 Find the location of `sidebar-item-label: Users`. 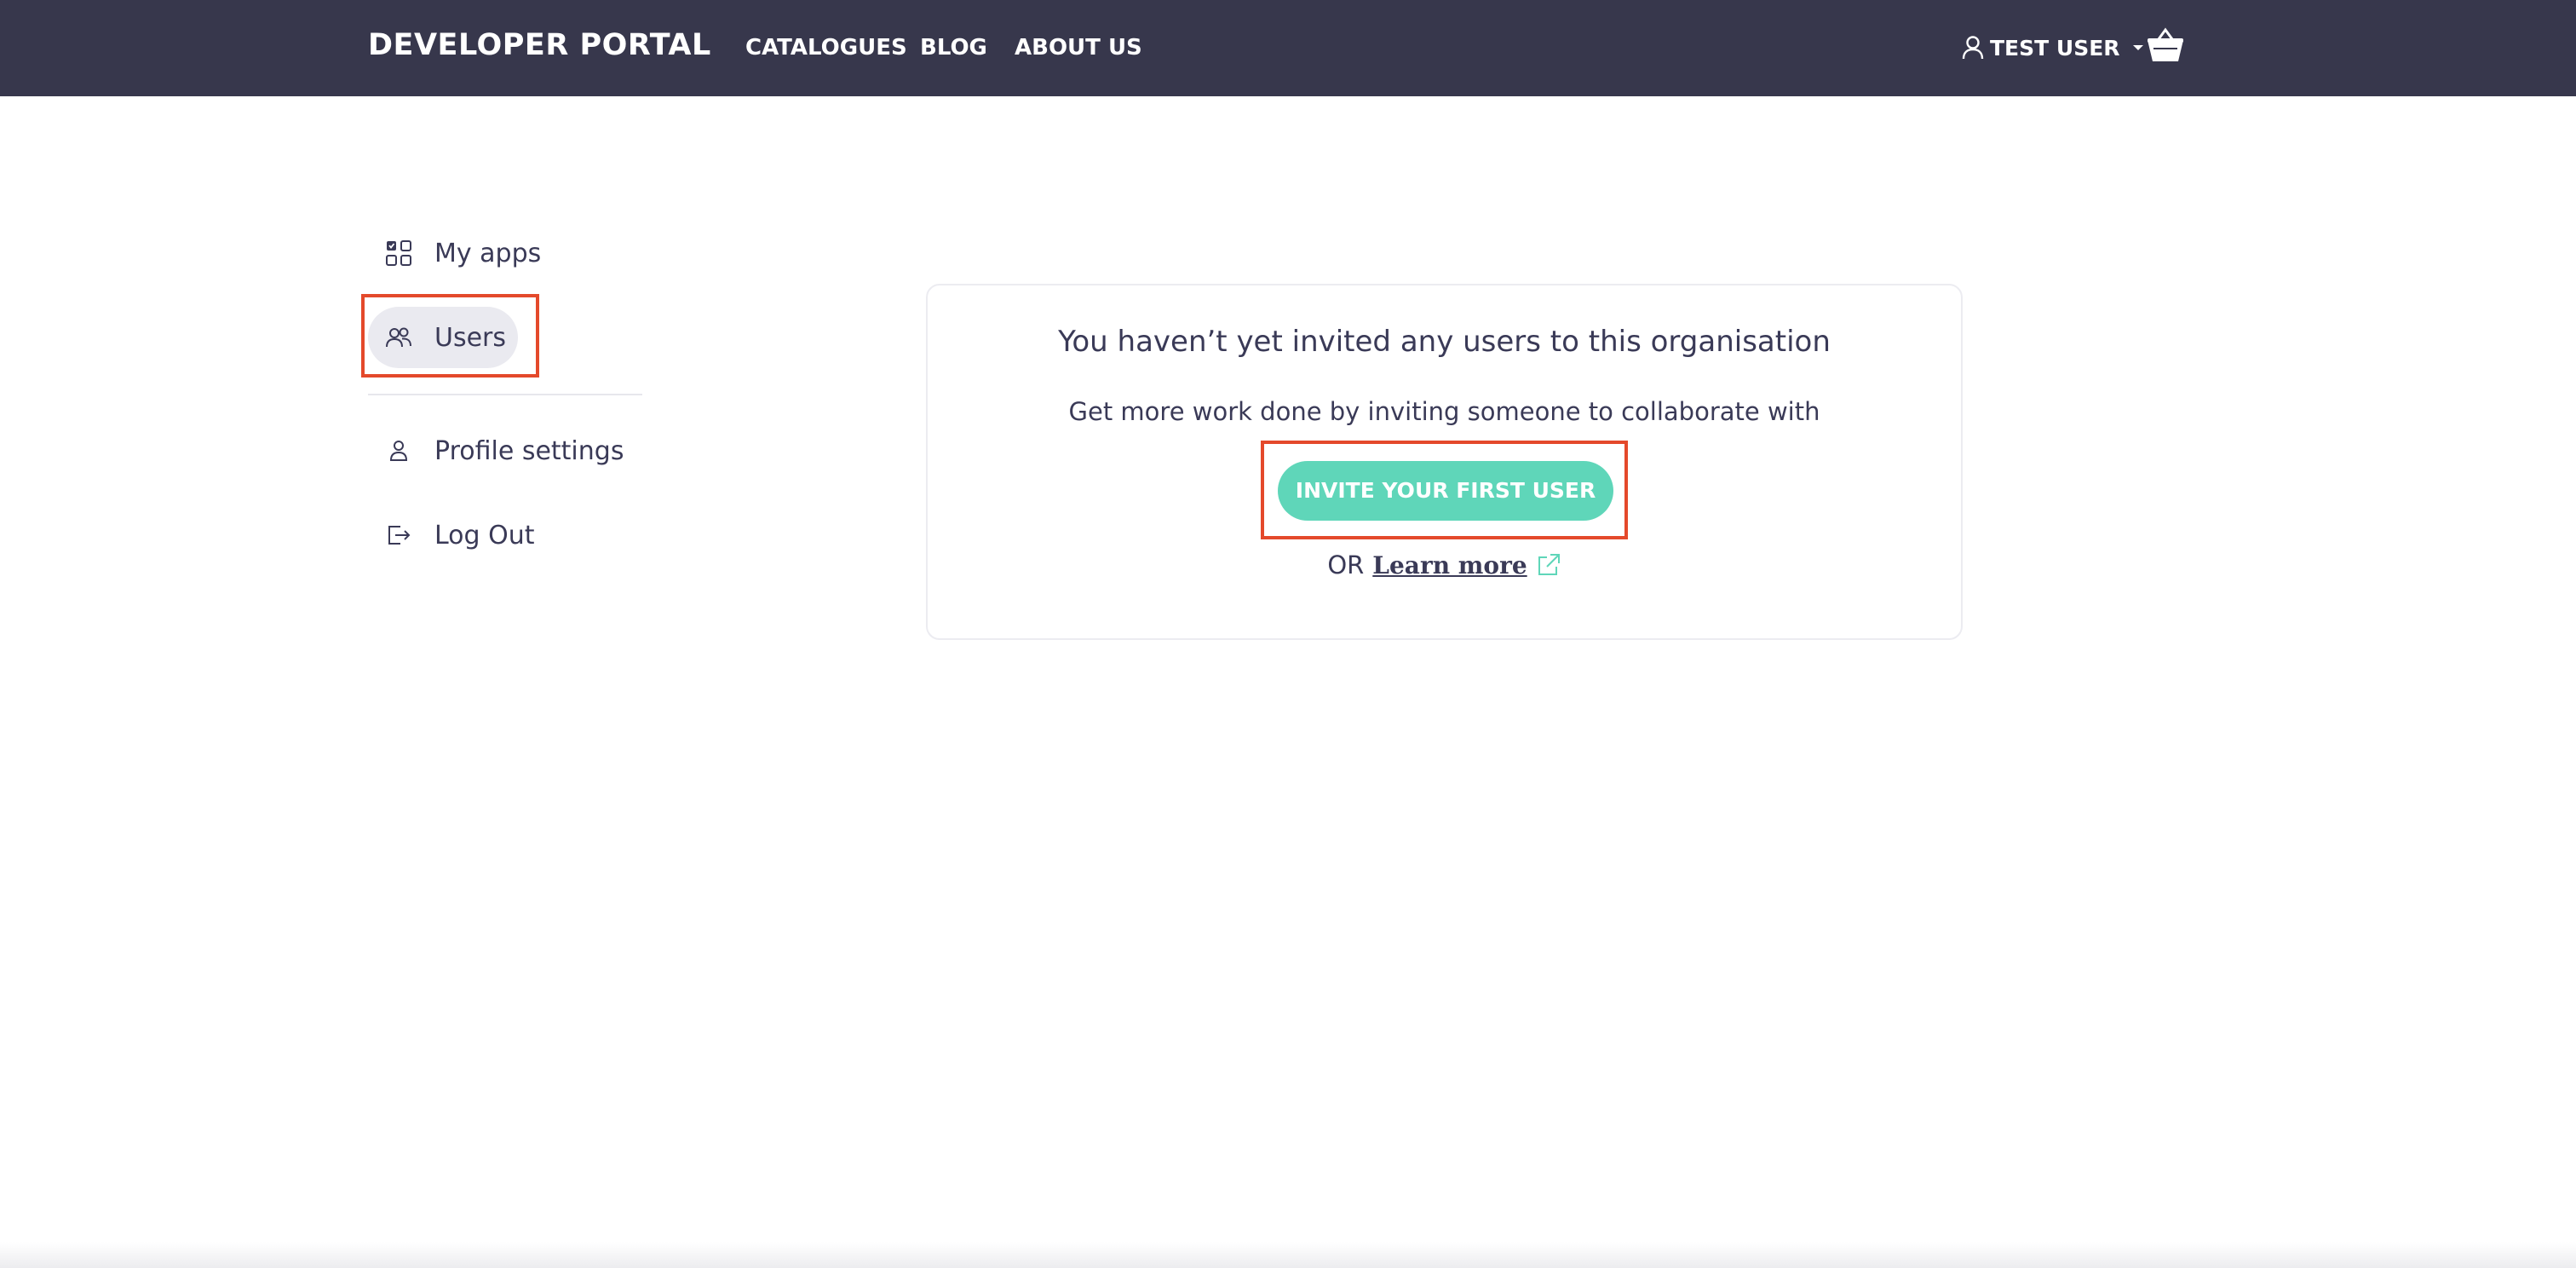

sidebar-item-label: Users is located at coordinates (470, 337).